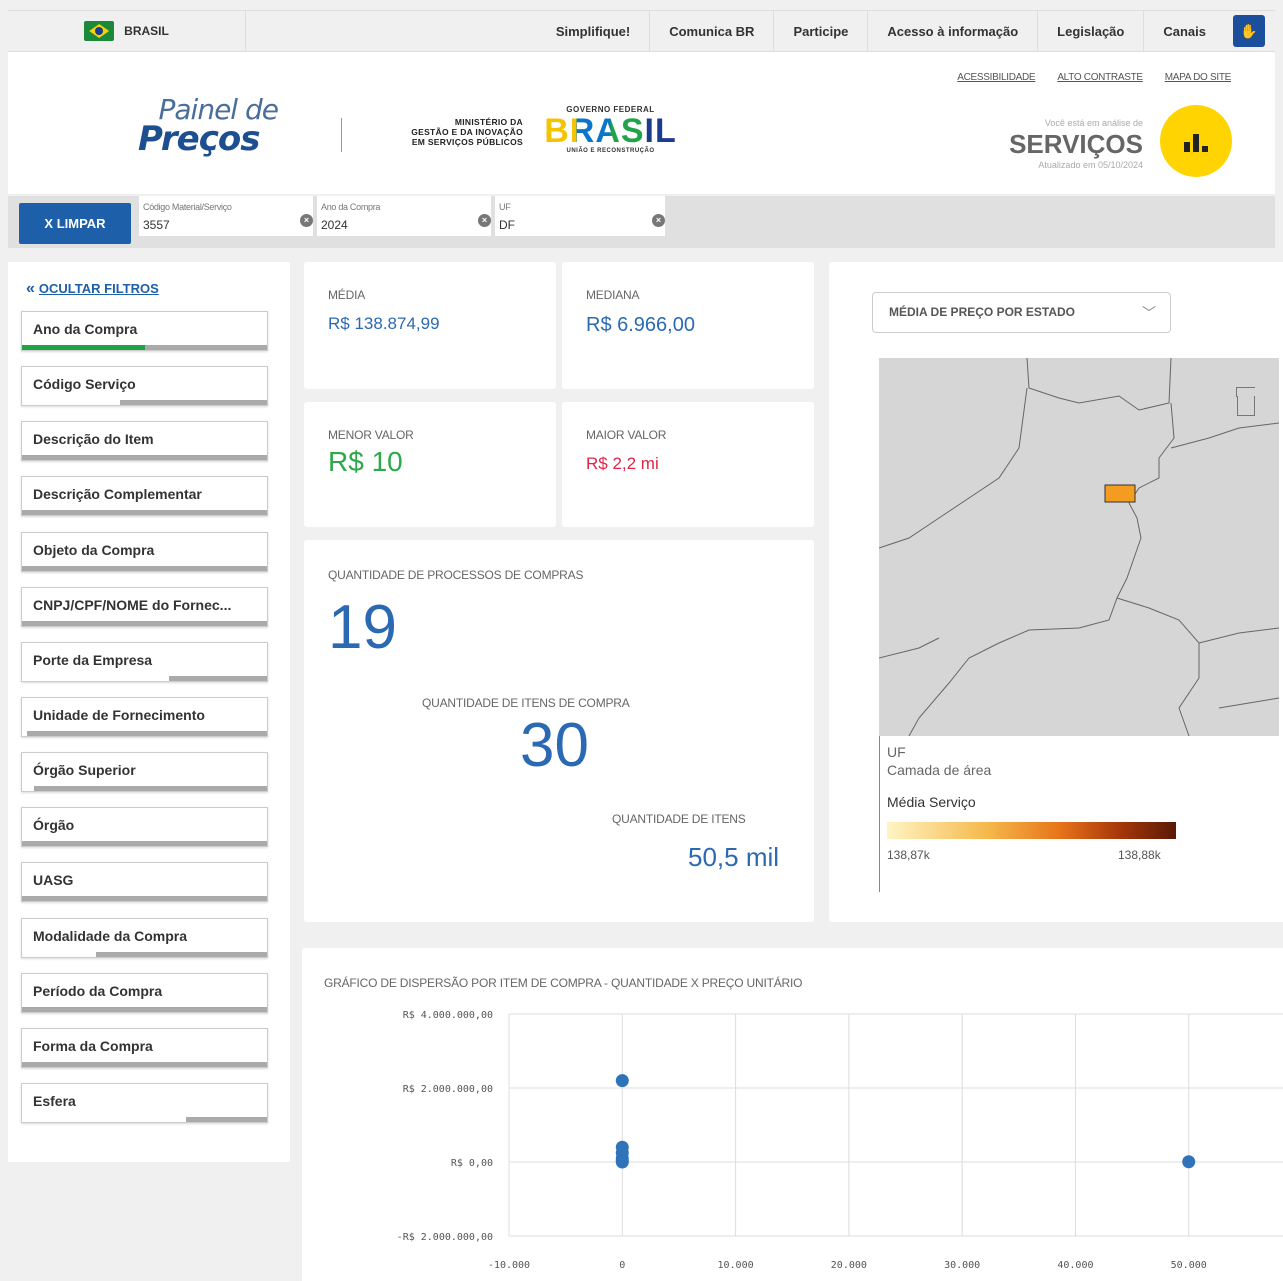 Image resolution: width=1283 pixels, height=1281 pixels. Describe the element at coordinates (94, 550) in the screenshot. I see `filter-item-label: Objeto da Compra` at that location.